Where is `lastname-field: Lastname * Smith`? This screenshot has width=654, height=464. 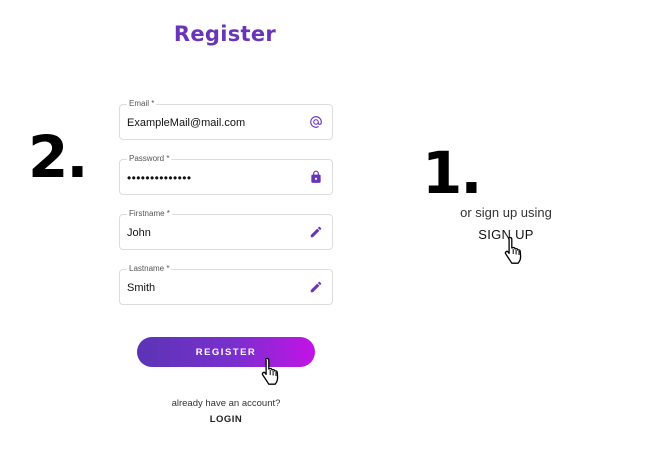 lastname-field: Lastname * Smith is located at coordinates (226, 284).